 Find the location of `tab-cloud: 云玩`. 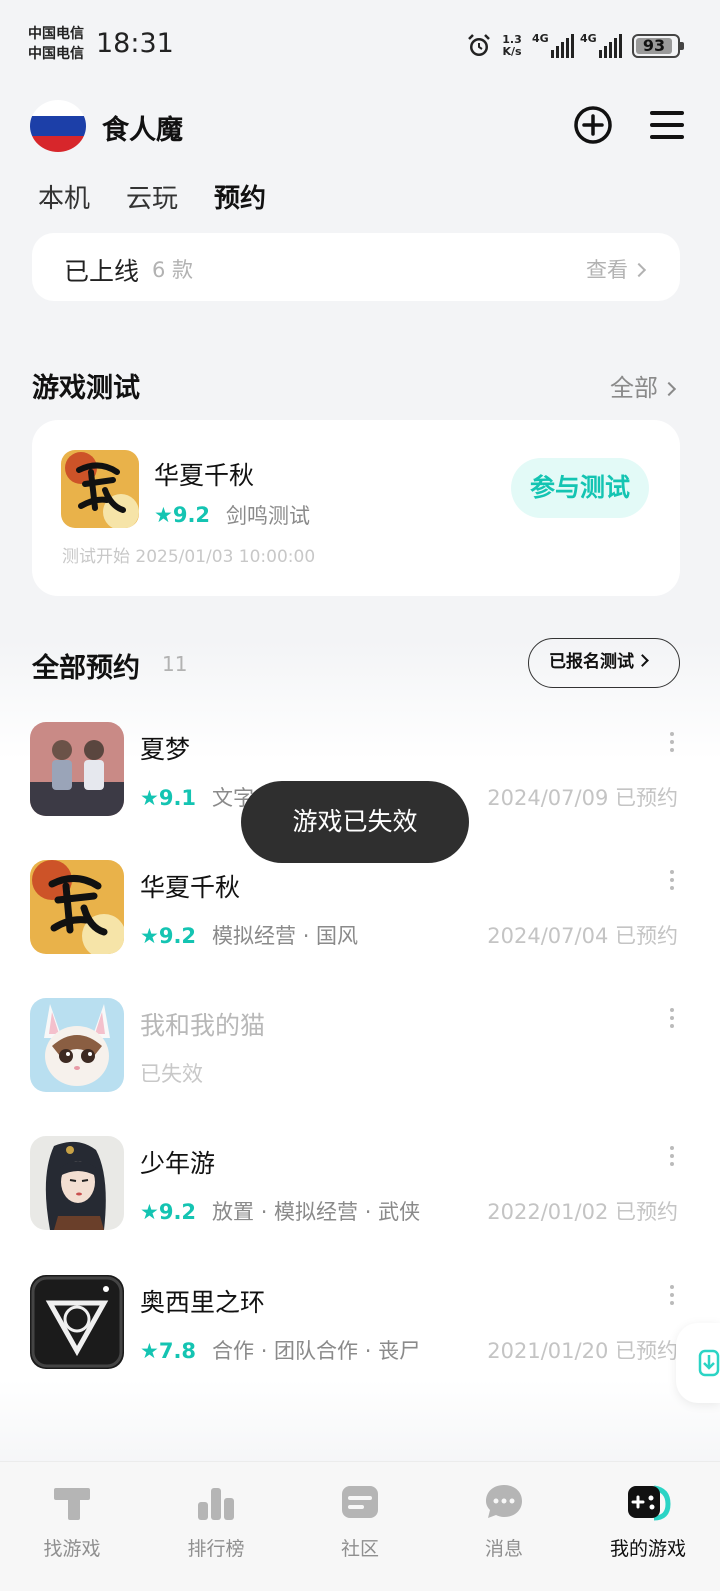

tab-cloud: 云玩 is located at coordinates (152, 198).